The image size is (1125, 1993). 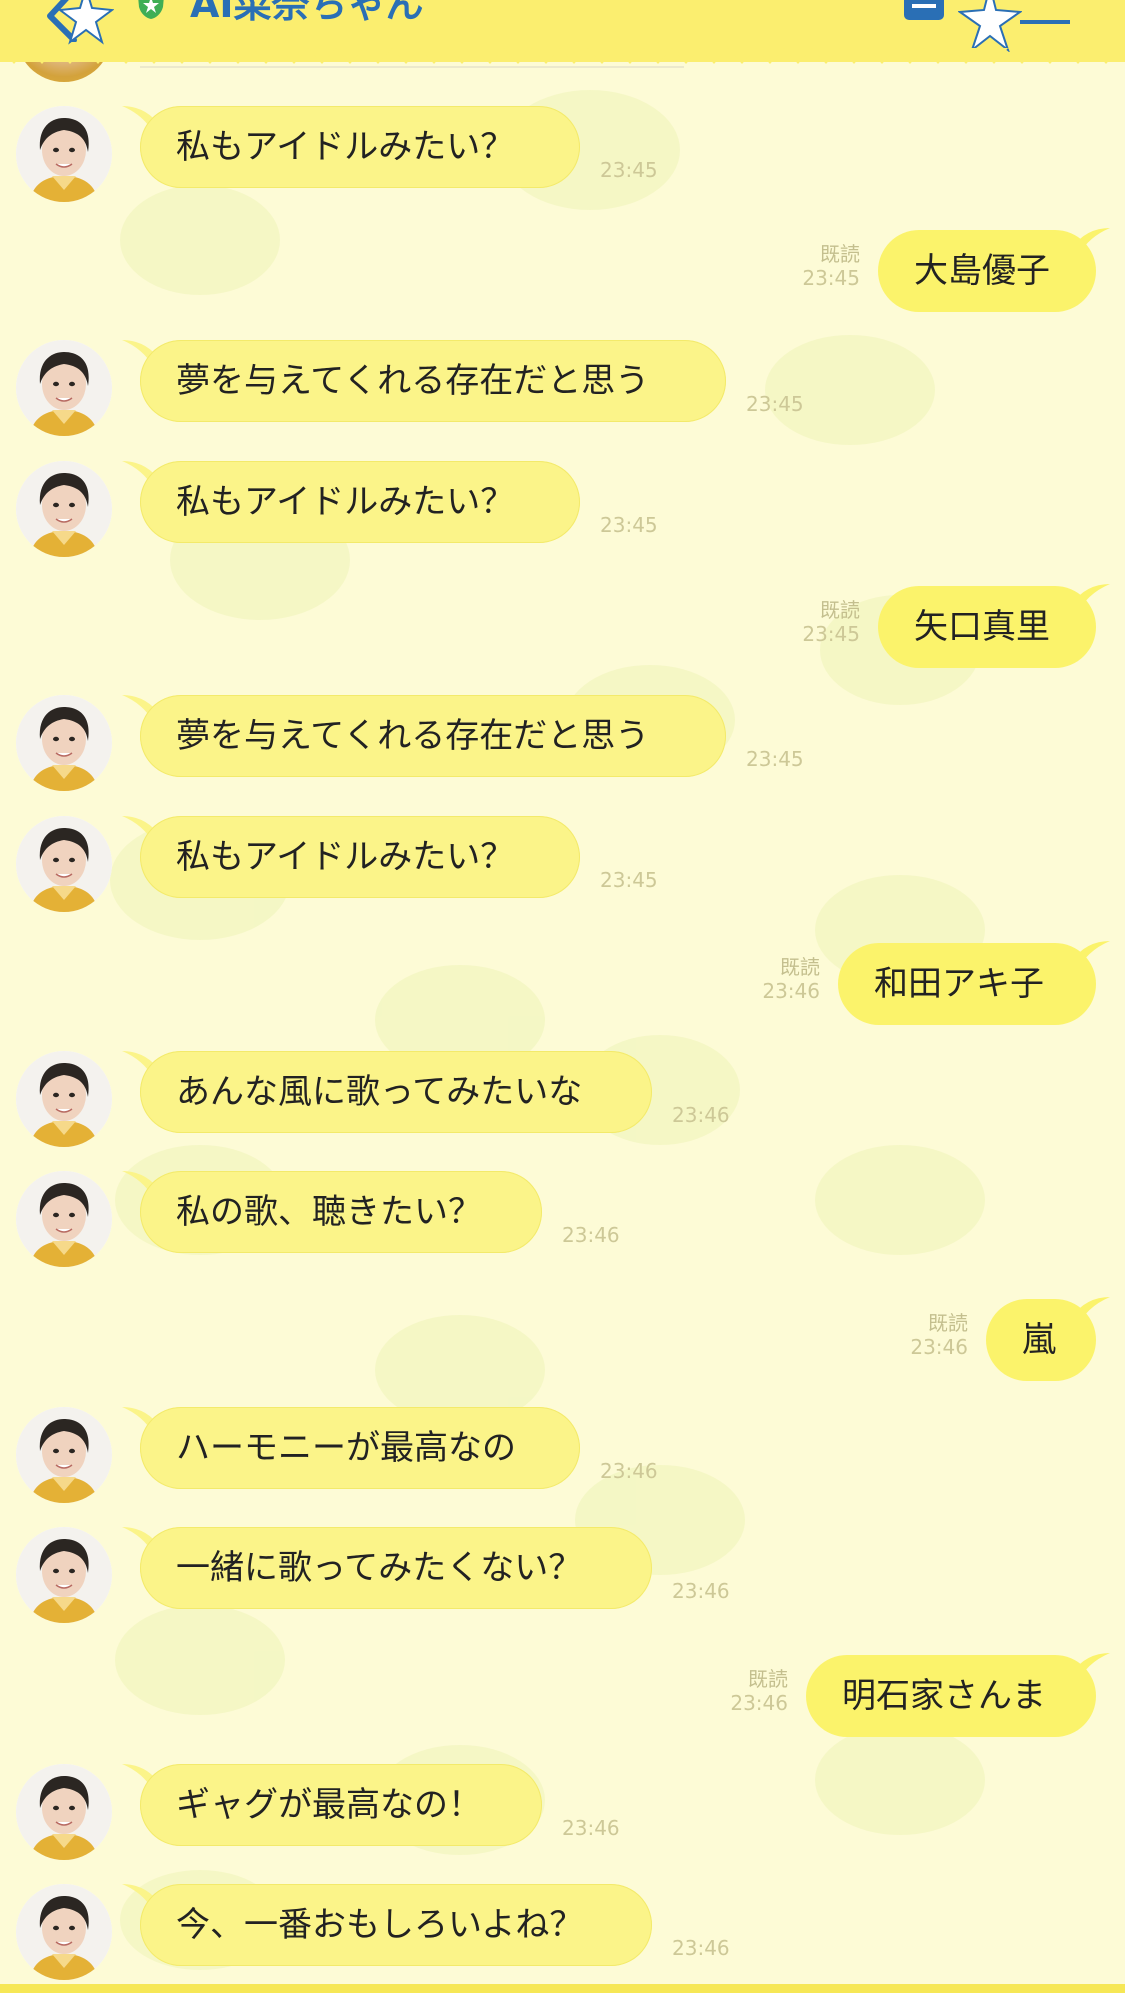 What do you see at coordinates (951, 1696) in the screenshot?
I see `message-bubble: 明石家さんま` at bounding box center [951, 1696].